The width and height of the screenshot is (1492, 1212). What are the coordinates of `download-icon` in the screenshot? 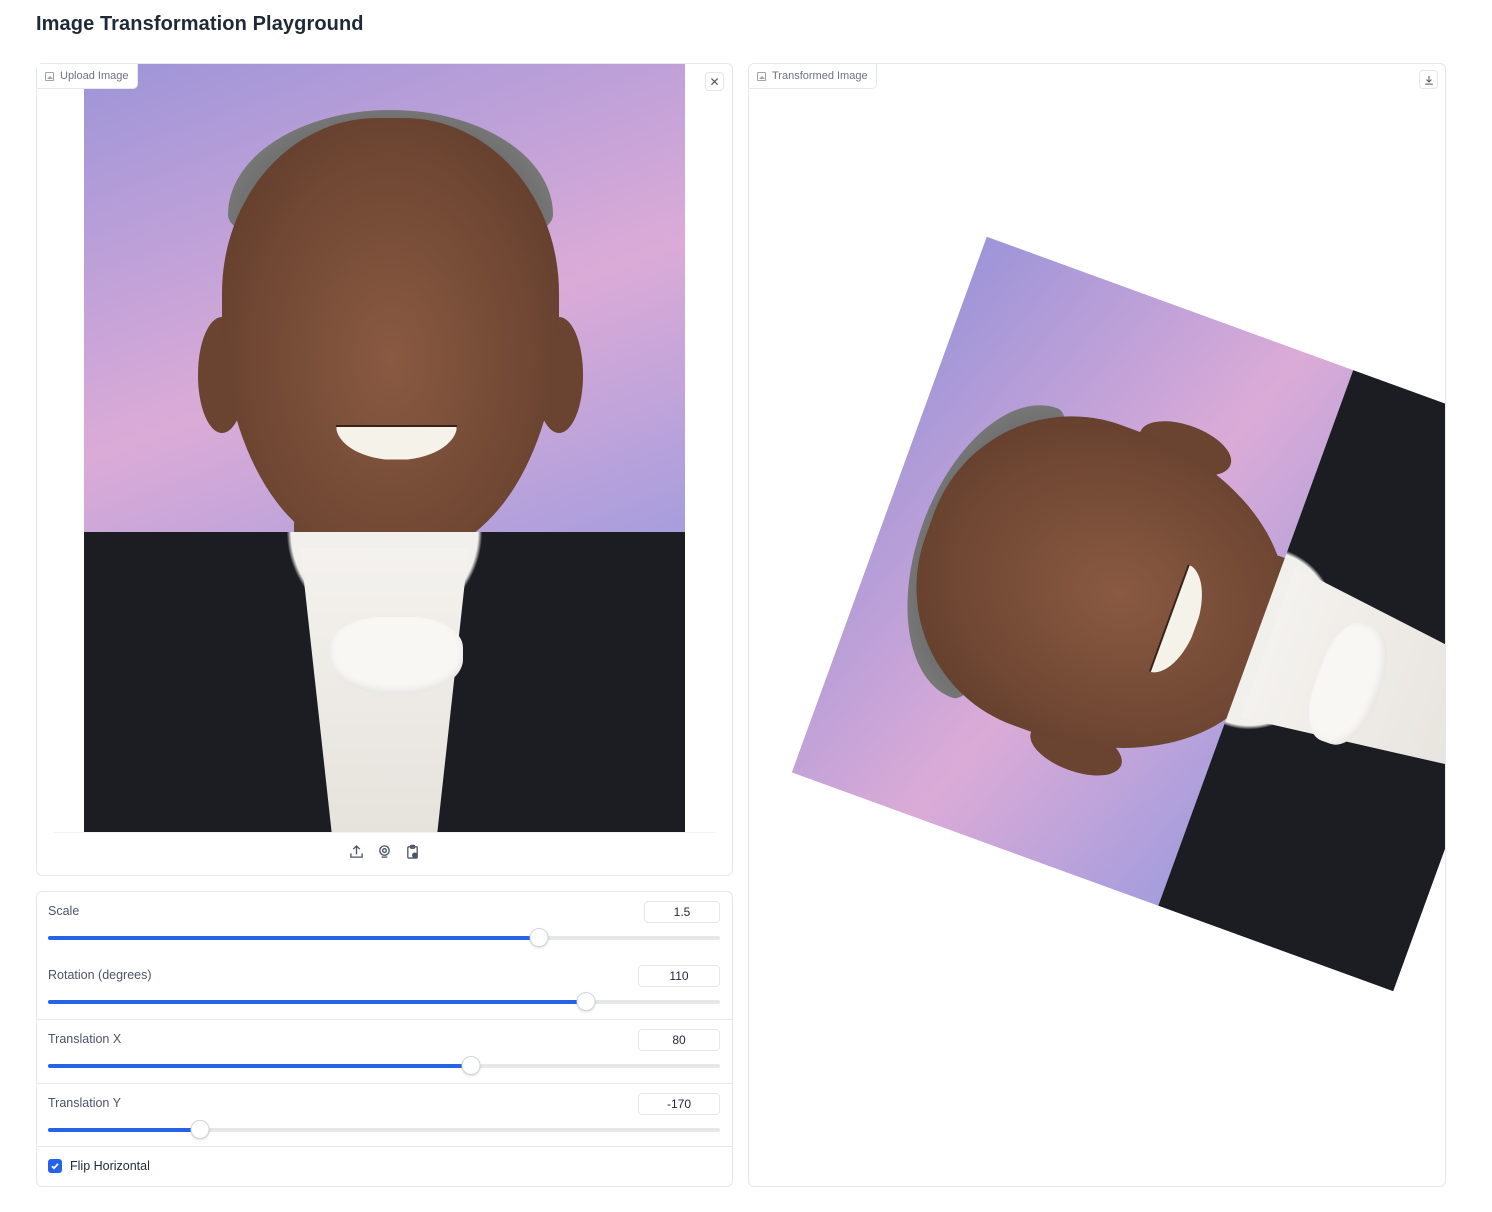 It's located at (1428, 80).